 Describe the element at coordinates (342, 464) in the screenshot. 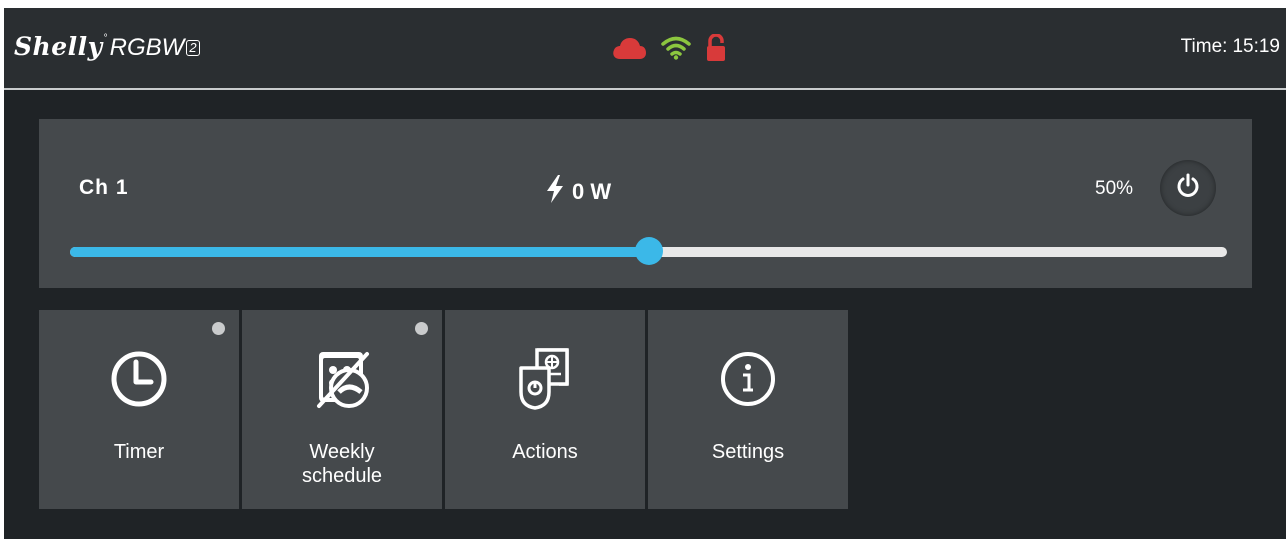

I see `weekly-schedule-label: Weekly schedule` at that location.